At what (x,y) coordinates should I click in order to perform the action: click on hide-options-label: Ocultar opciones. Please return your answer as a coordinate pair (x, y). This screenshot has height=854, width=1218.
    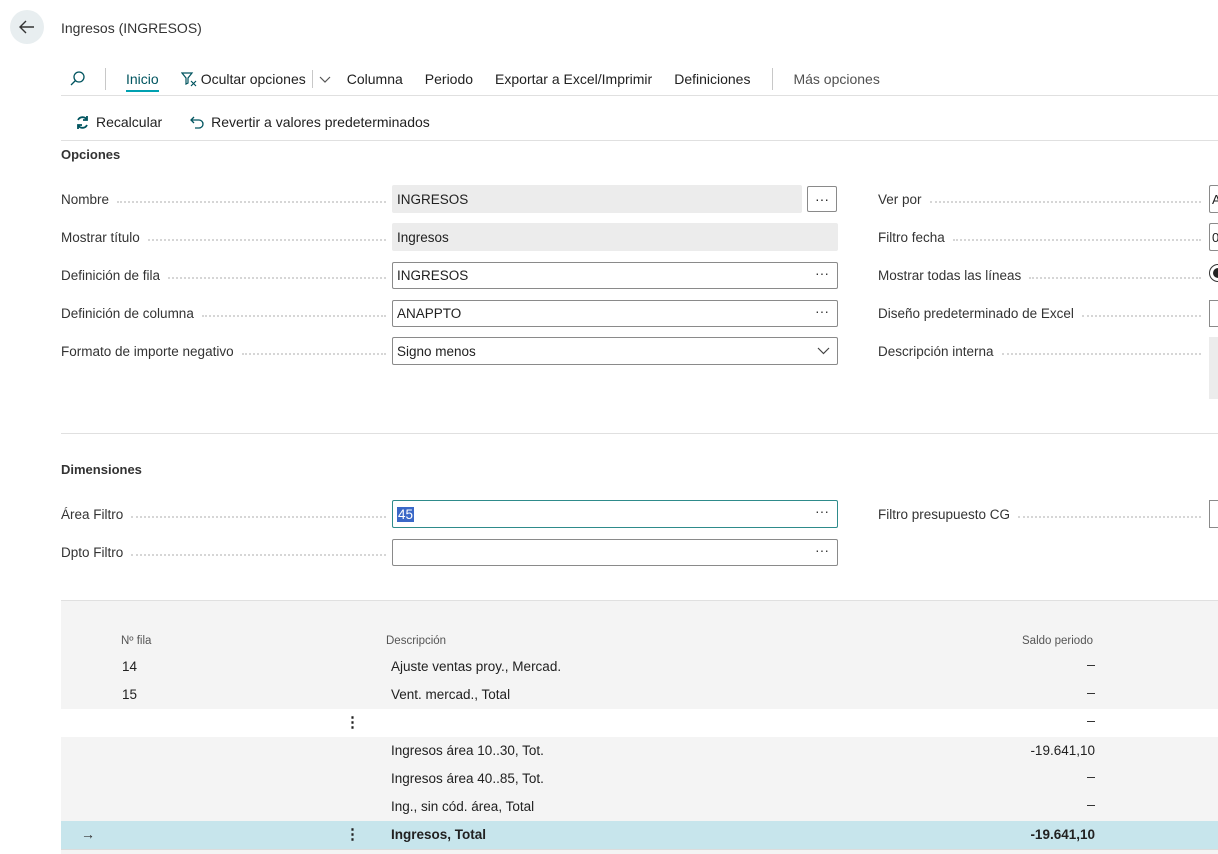
    Looking at the image, I should click on (253, 78).